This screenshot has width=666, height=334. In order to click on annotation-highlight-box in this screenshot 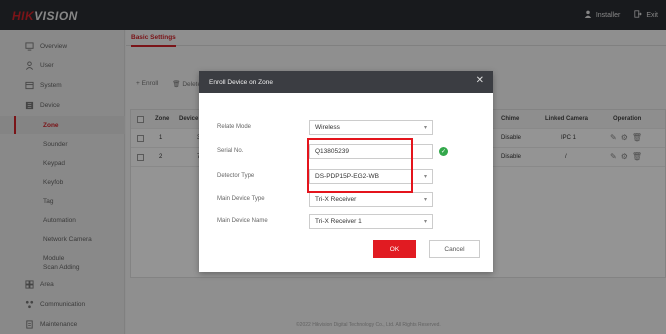, I will do `click(360, 165)`.